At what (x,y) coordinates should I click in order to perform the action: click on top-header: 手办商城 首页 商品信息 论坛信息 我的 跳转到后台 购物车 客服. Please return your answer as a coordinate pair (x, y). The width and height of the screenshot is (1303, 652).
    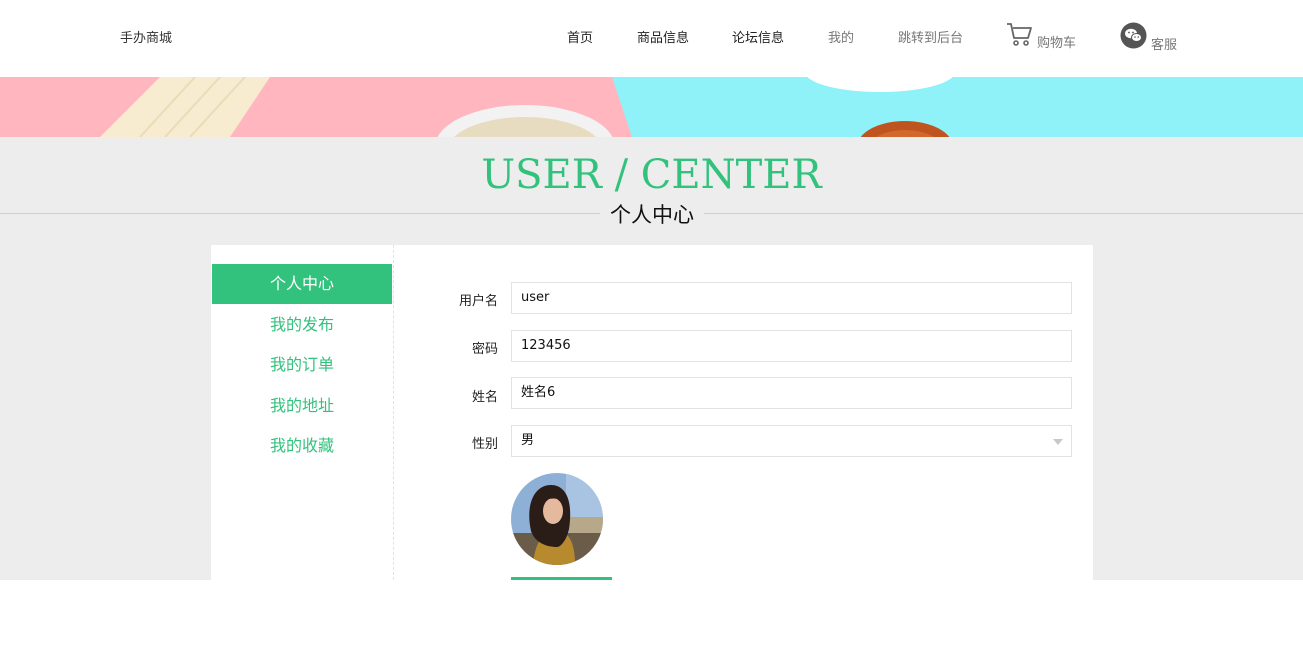
    Looking at the image, I should click on (651, 38).